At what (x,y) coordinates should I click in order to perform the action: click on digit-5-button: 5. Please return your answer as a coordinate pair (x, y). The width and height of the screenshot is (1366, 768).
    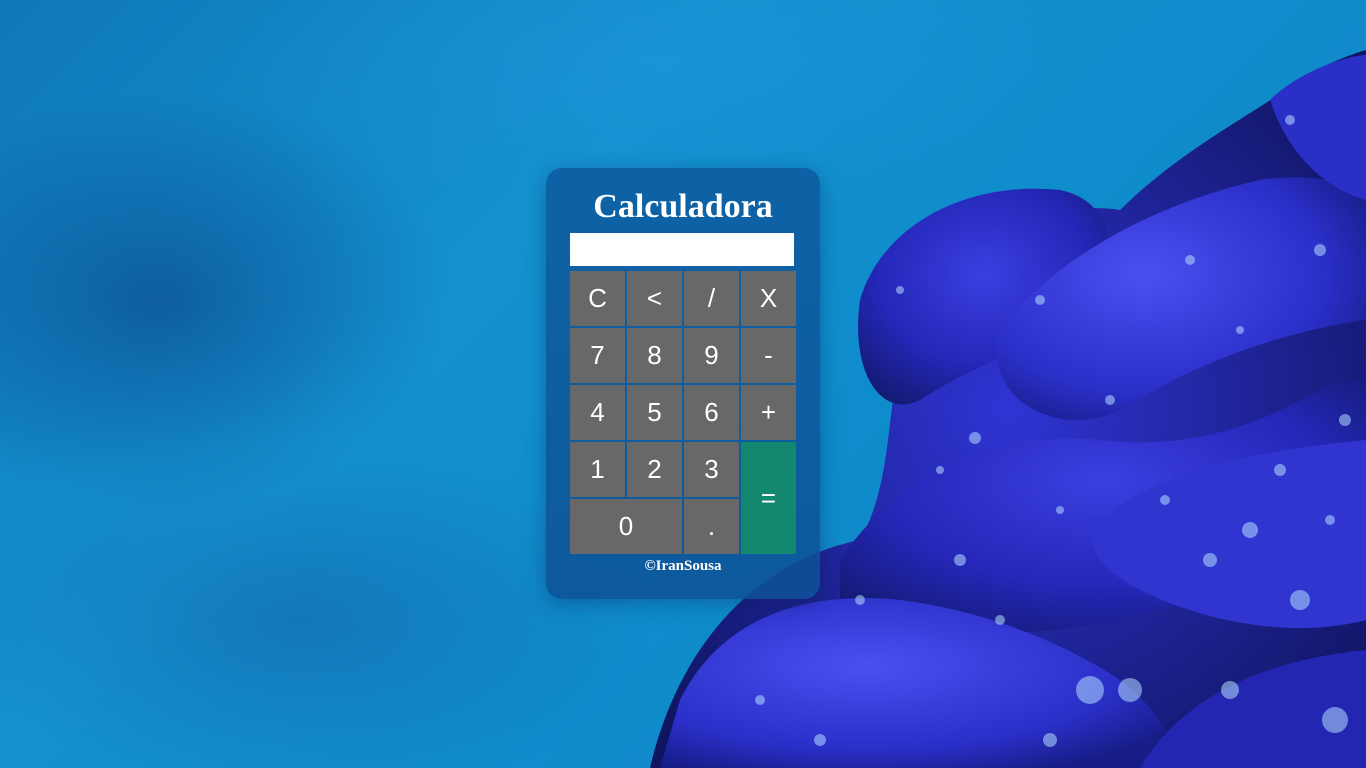
    Looking at the image, I should click on (654, 412).